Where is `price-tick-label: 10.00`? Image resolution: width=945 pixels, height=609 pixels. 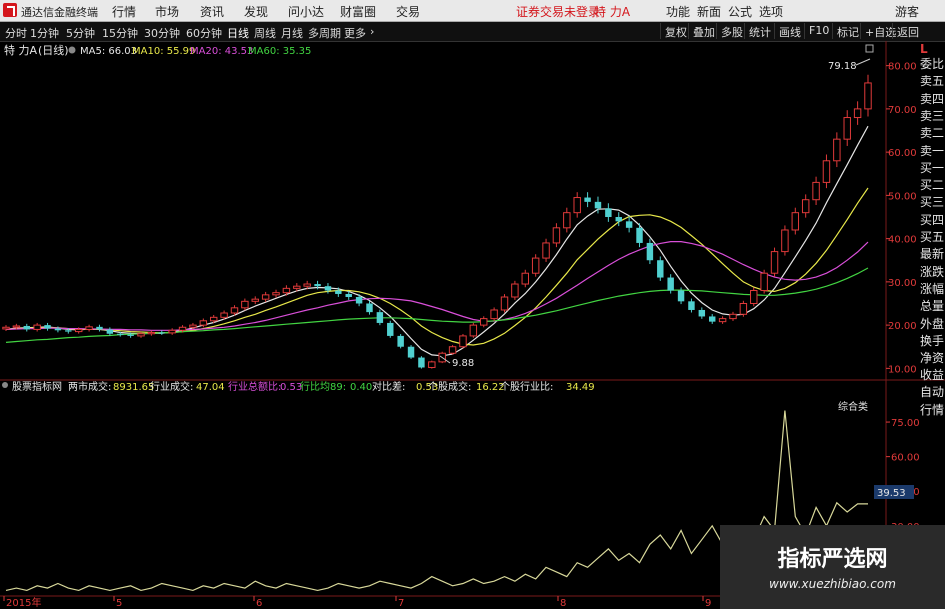
price-tick-label: 10.00 is located at coordinates (902, 369).